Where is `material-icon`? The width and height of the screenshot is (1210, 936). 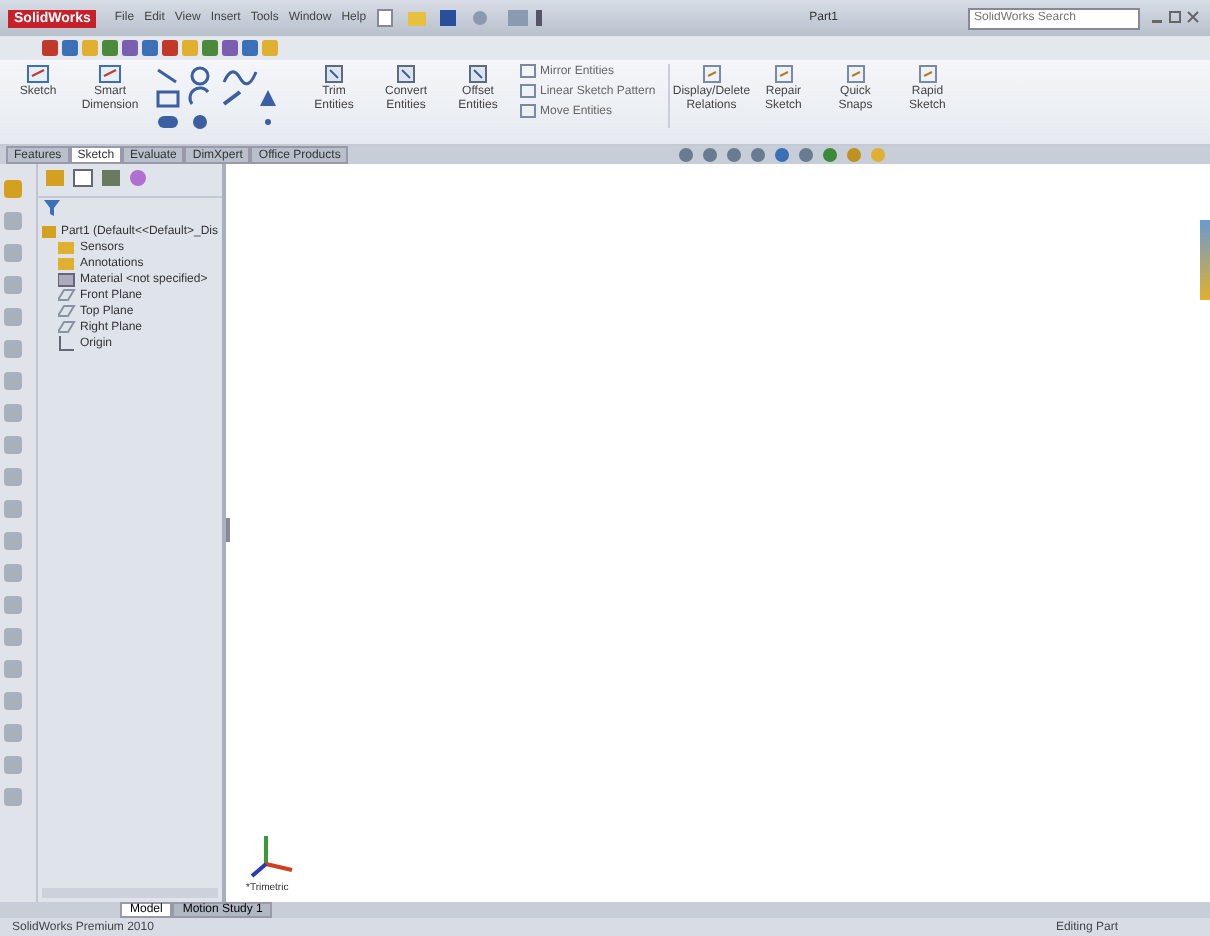 material-icon is located at coordinates (67, 280).